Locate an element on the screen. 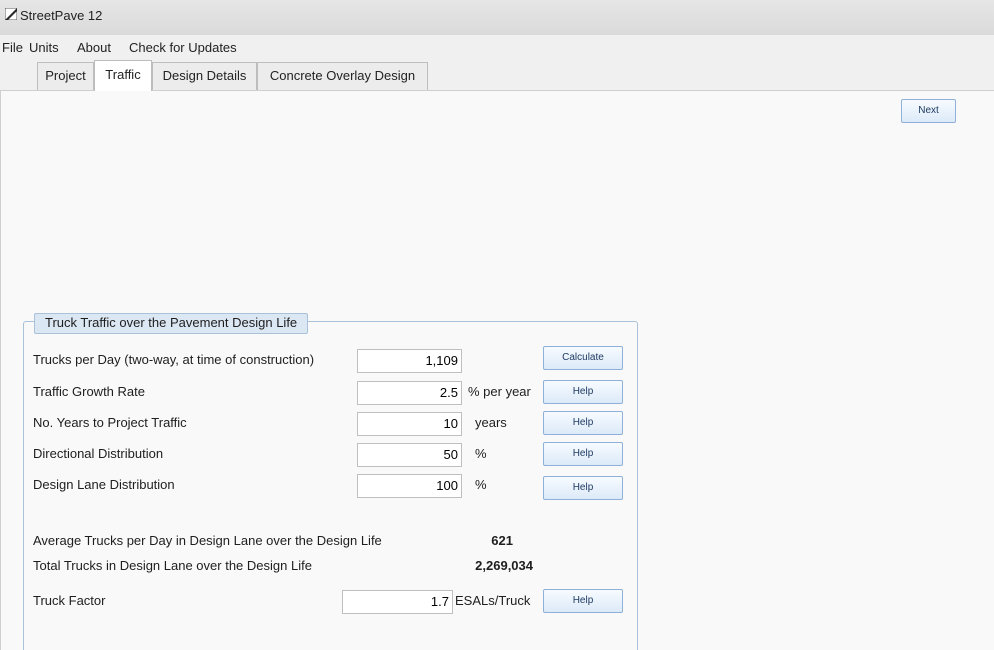 The height and width of the screenshot is (650, 994). tab-traffic: Traffic is located at coordinates (123, 75).